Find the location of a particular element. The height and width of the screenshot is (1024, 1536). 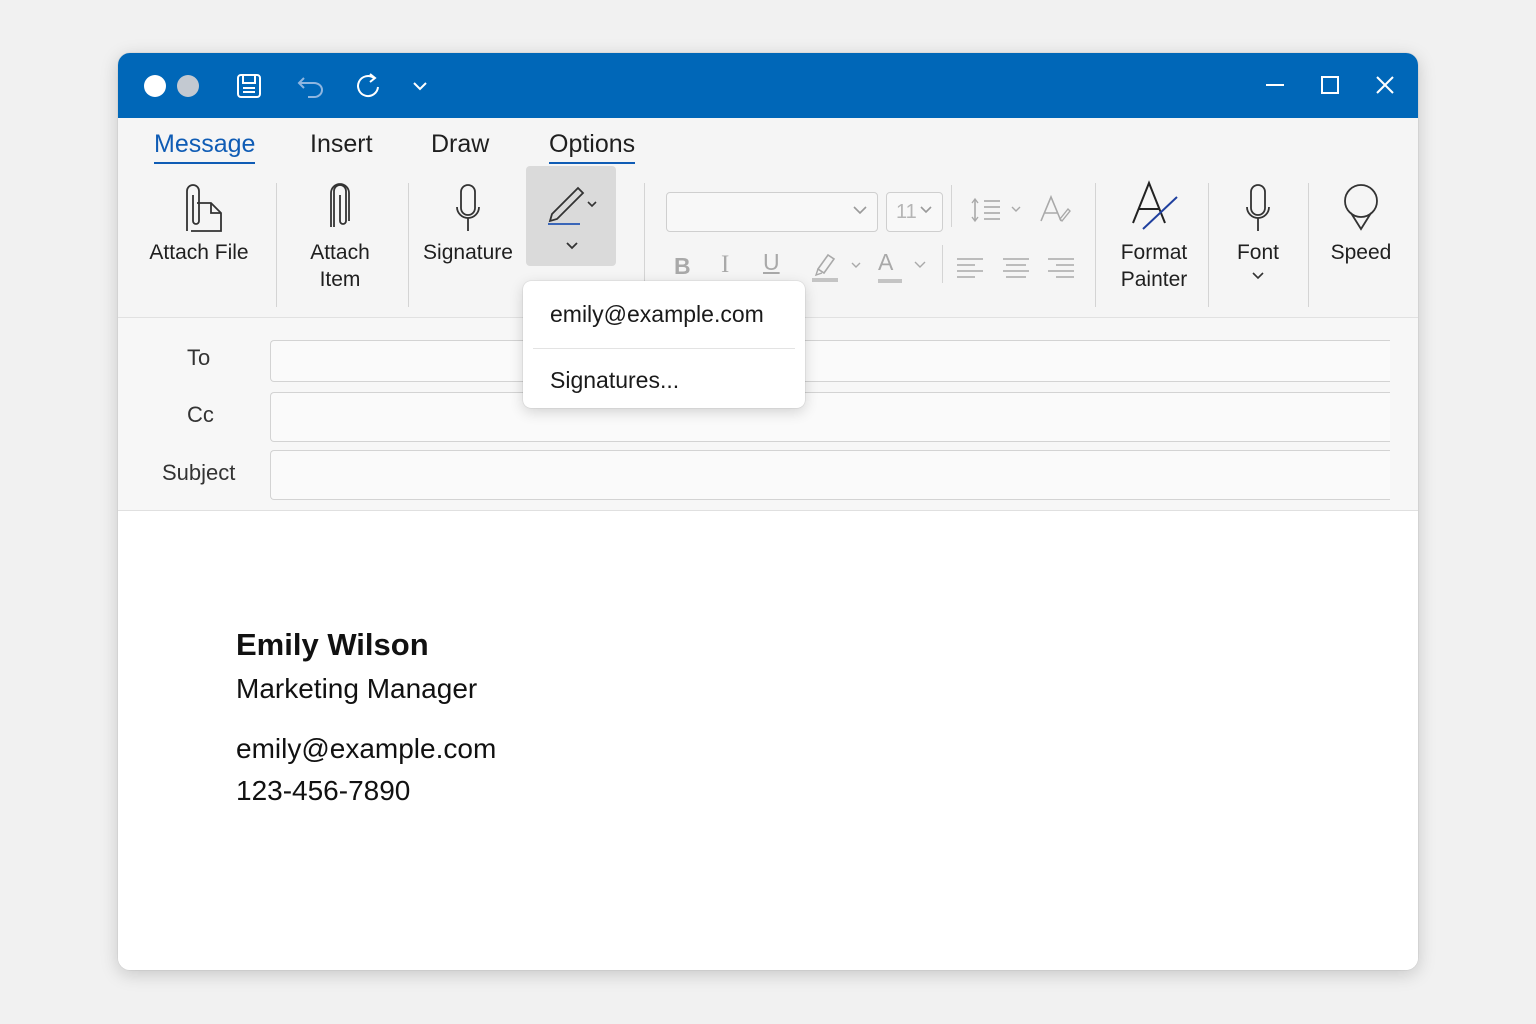

to-input is located at coordinates (830, 361).